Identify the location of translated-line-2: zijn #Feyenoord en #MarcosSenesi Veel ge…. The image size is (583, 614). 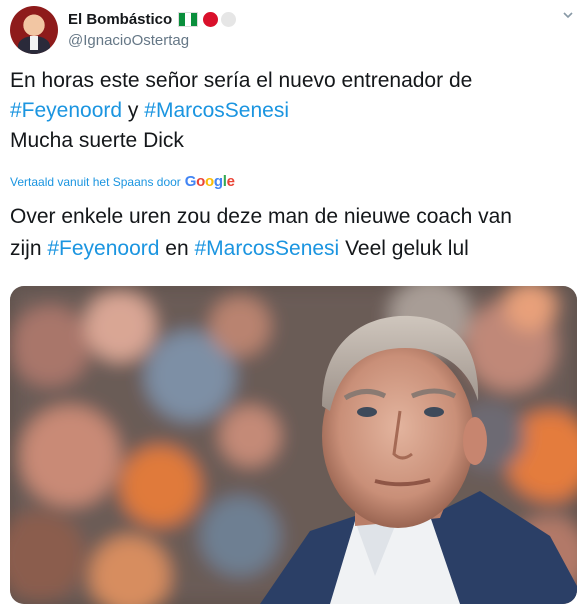
(292, 249).